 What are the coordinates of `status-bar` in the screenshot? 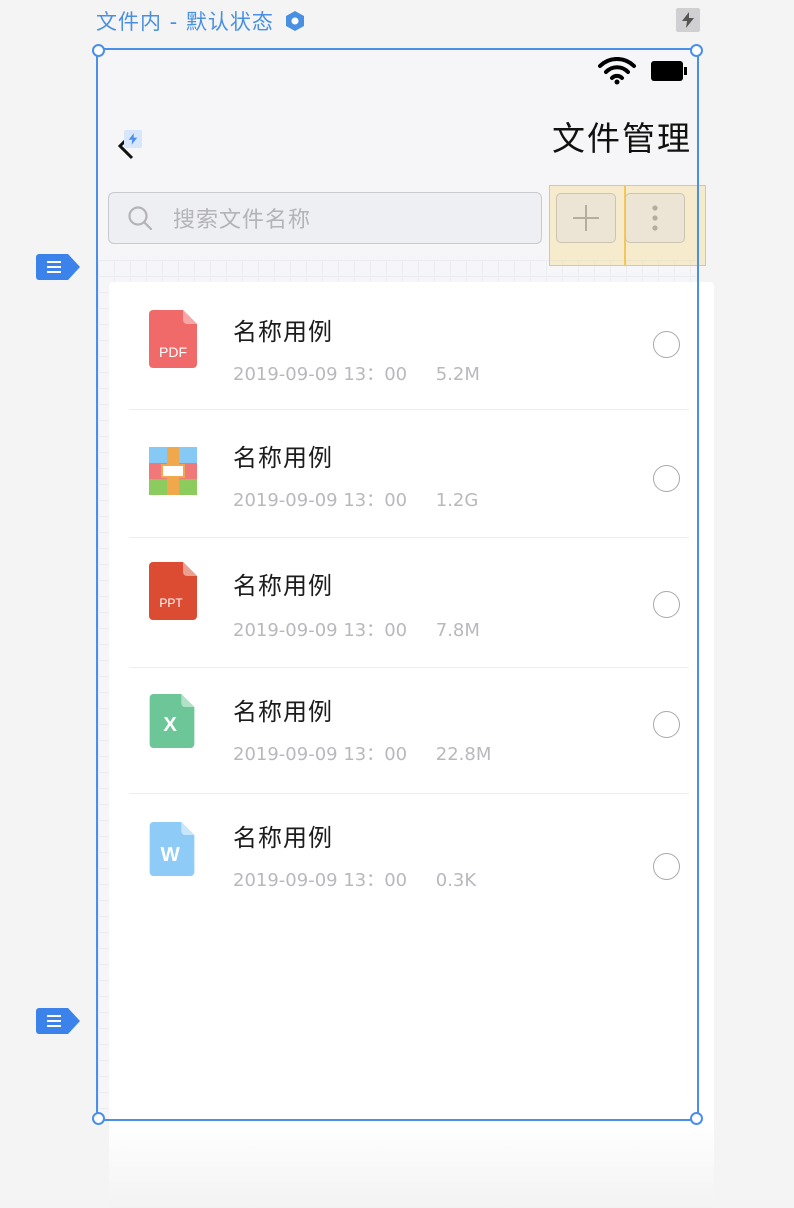 It's located at (643, 71).